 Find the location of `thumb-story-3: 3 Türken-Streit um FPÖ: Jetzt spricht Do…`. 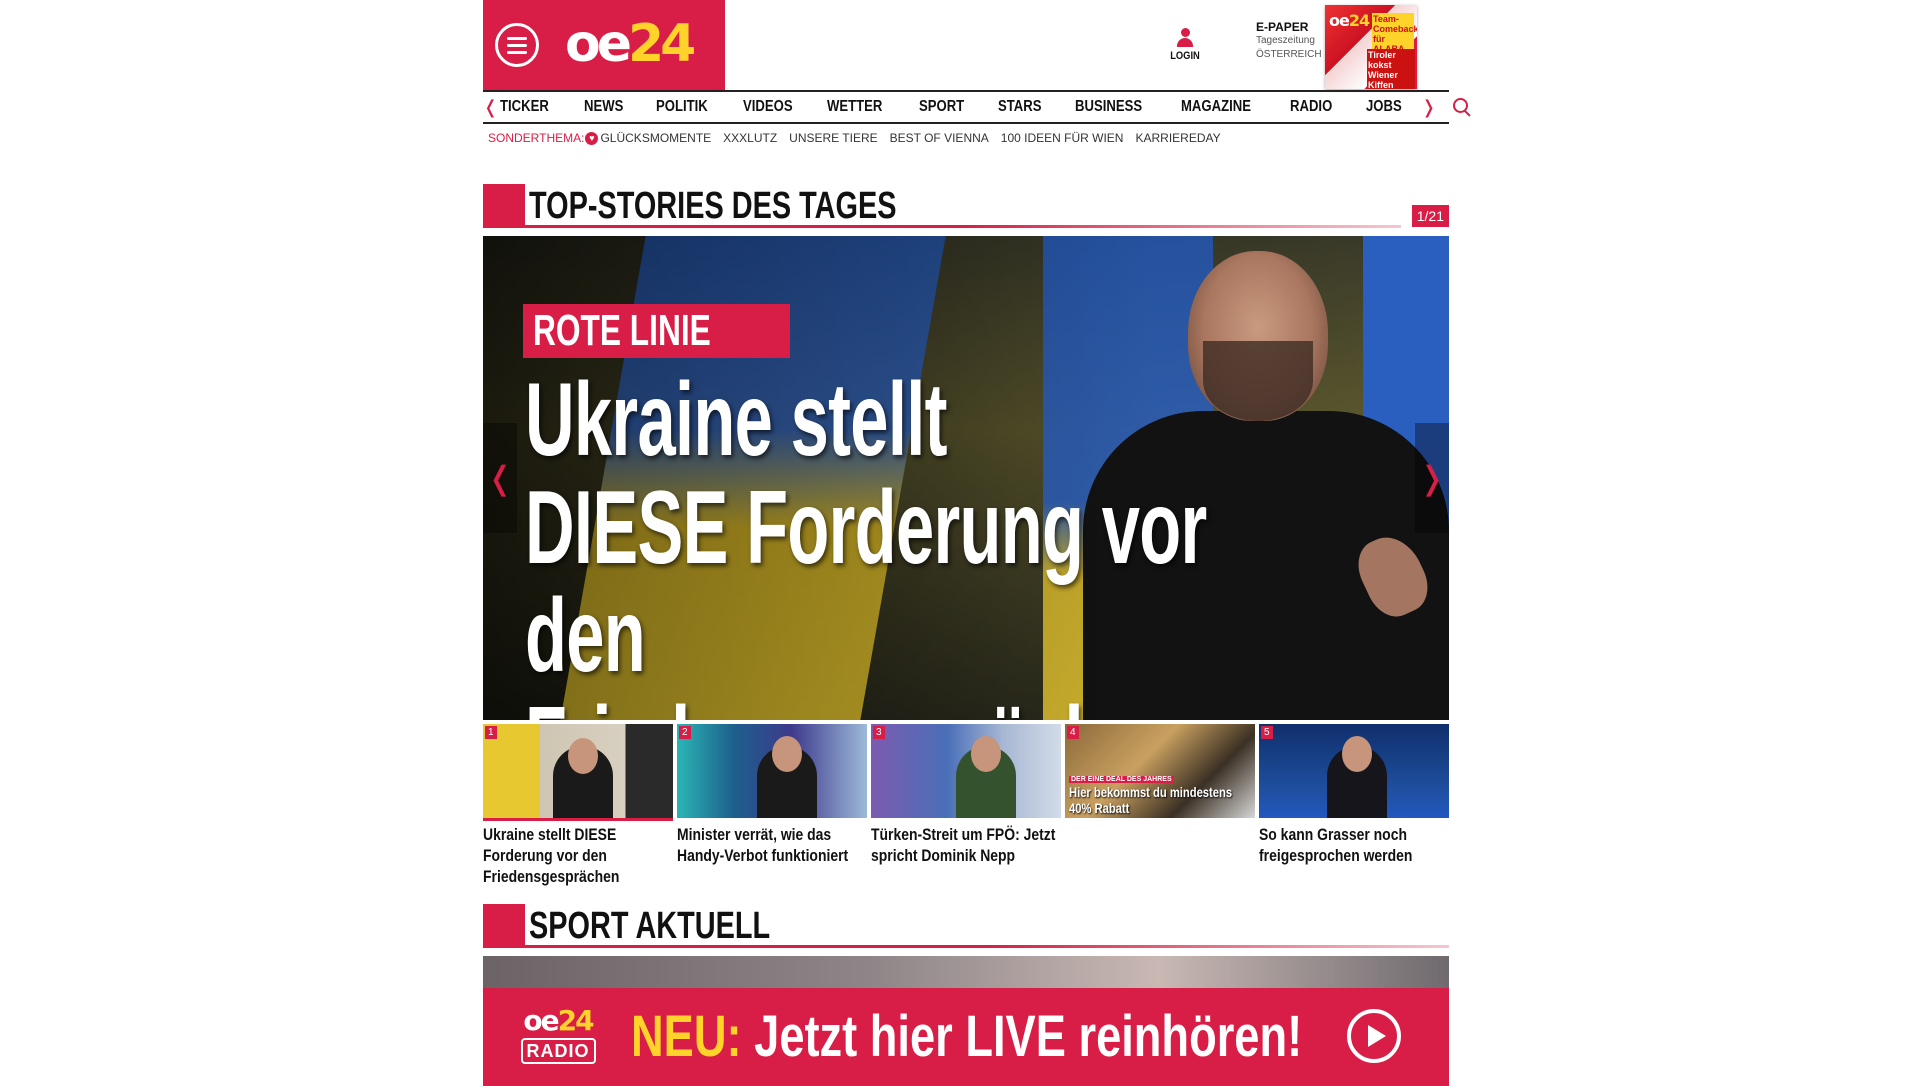

thumb-story-3: 3 Türken-Streit um FPÖ: Jetzt spricht Do… is located at coordinates (966, 795).